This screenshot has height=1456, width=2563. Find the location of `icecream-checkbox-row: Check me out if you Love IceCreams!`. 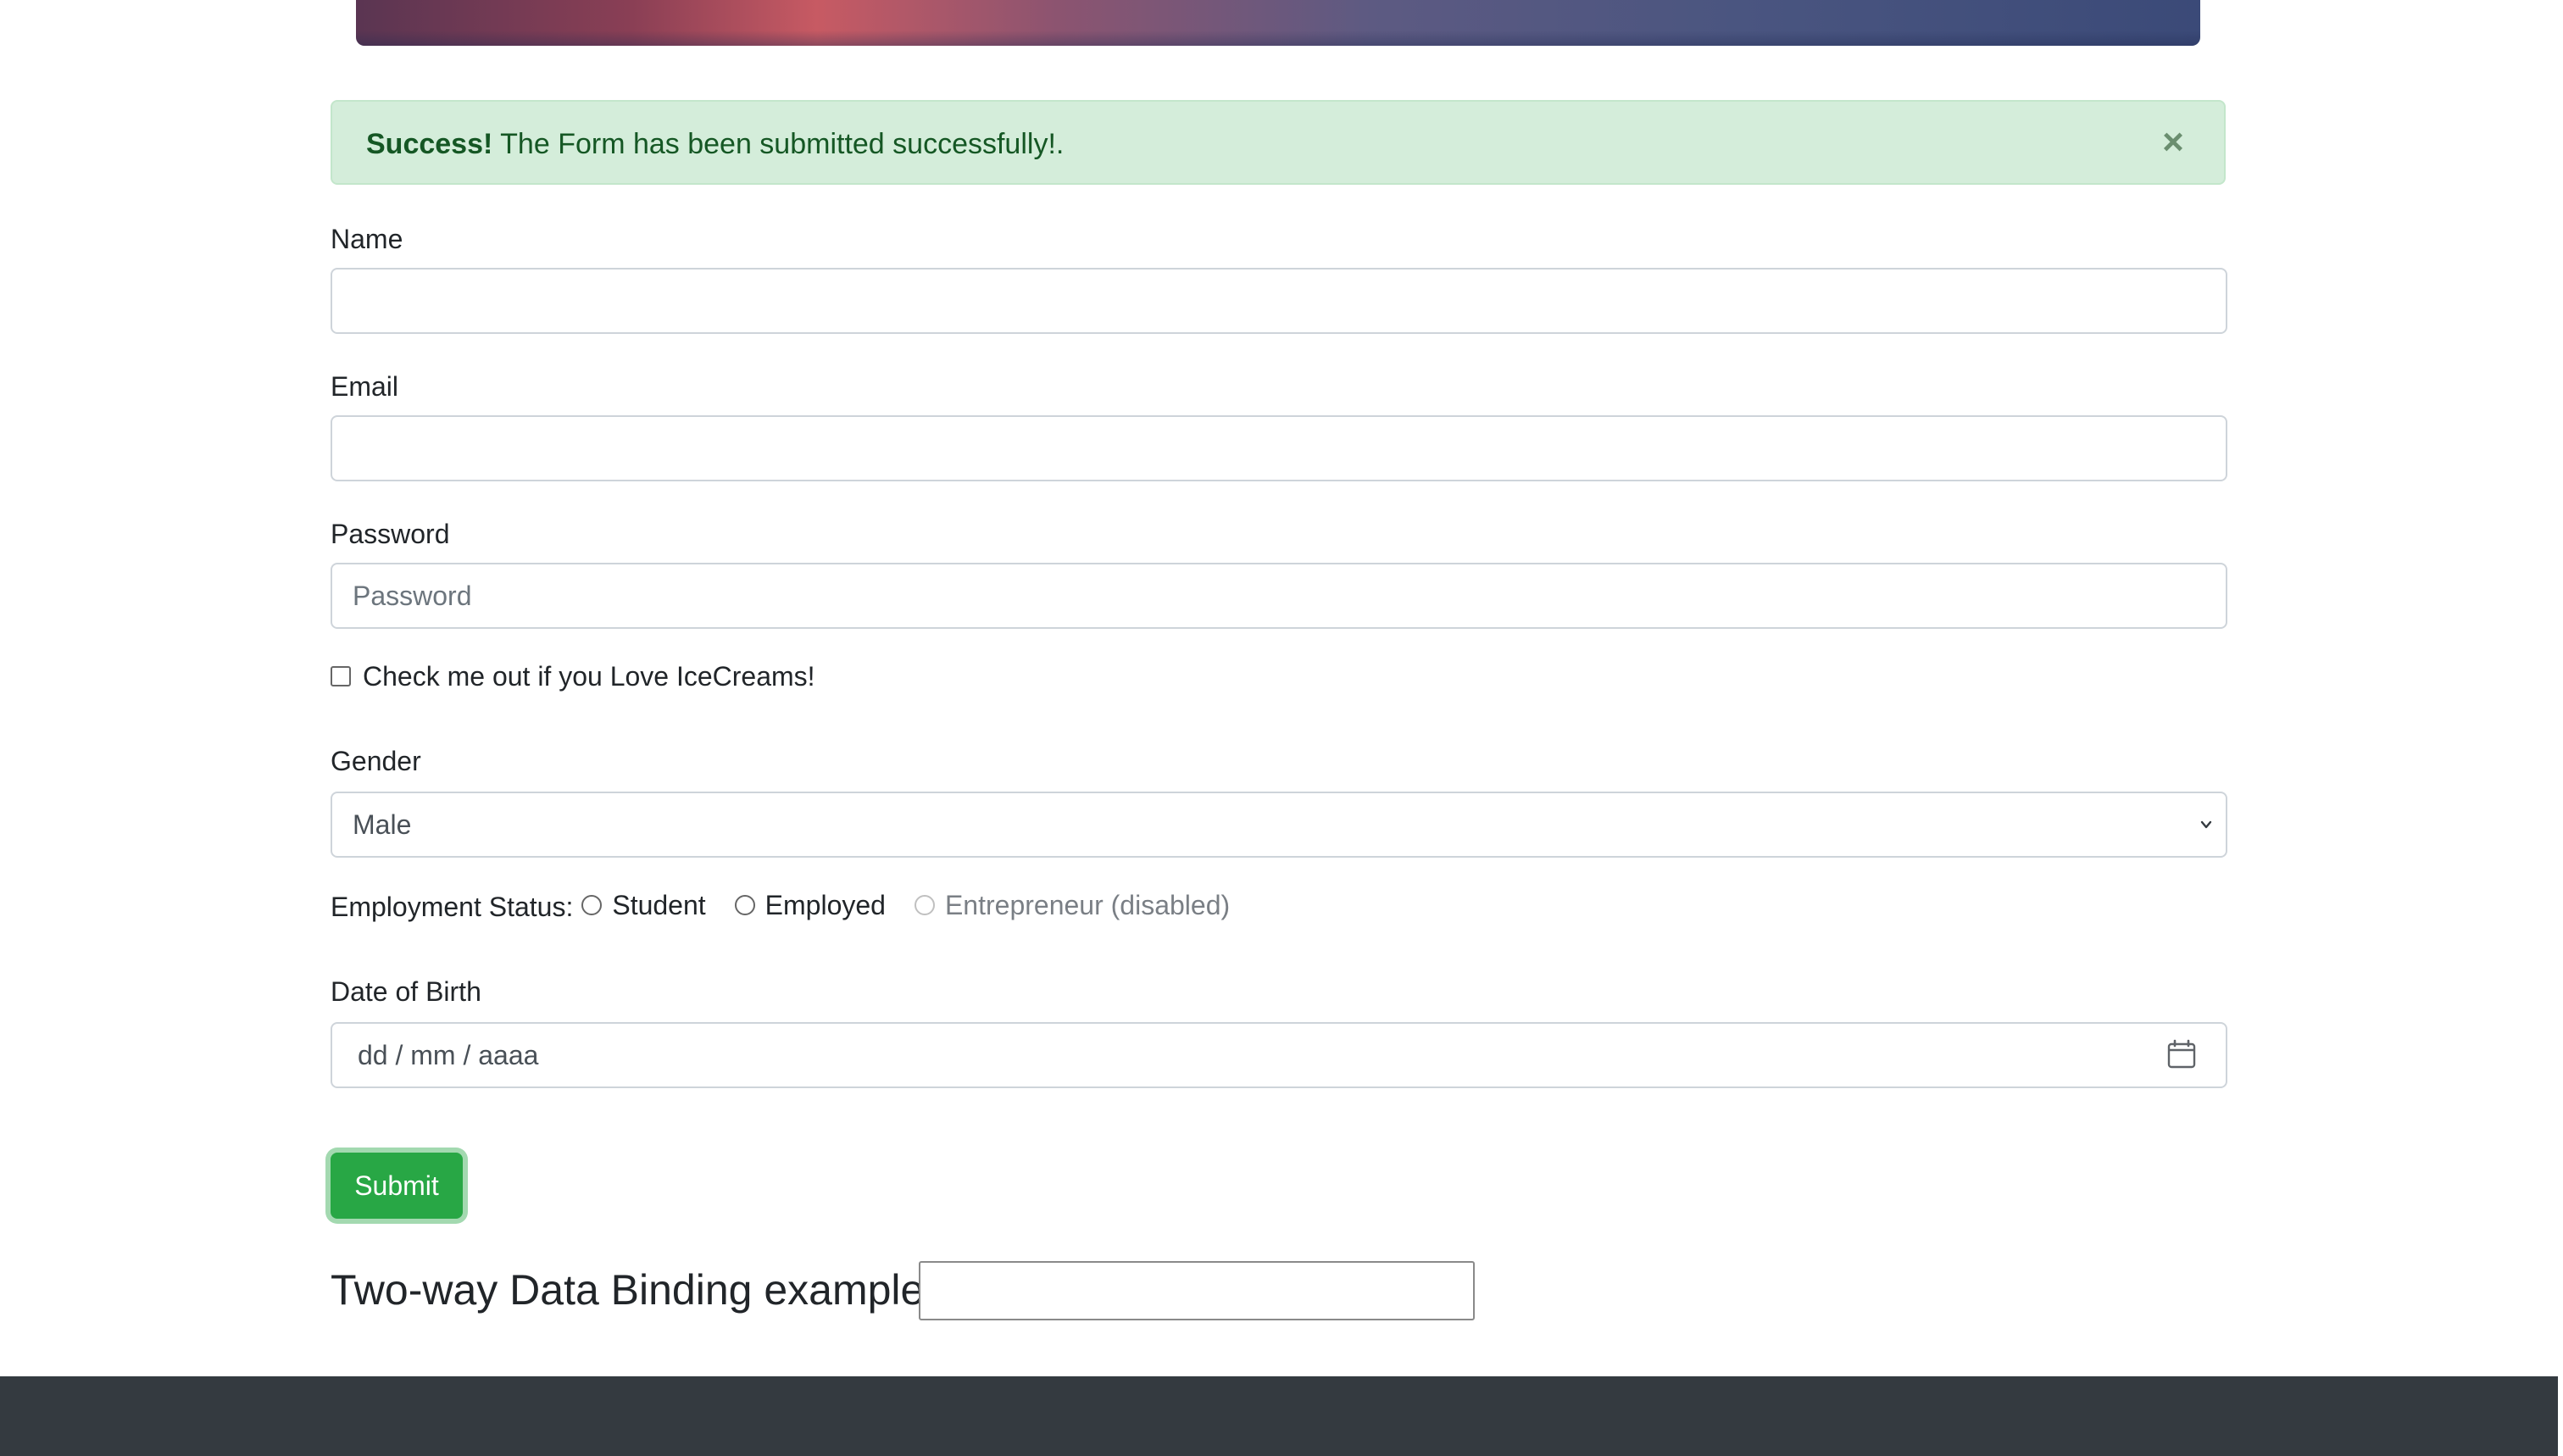

icecream-checkbox-row: Check me out if you Love IceCreams! is located at coordinates (573, 676).